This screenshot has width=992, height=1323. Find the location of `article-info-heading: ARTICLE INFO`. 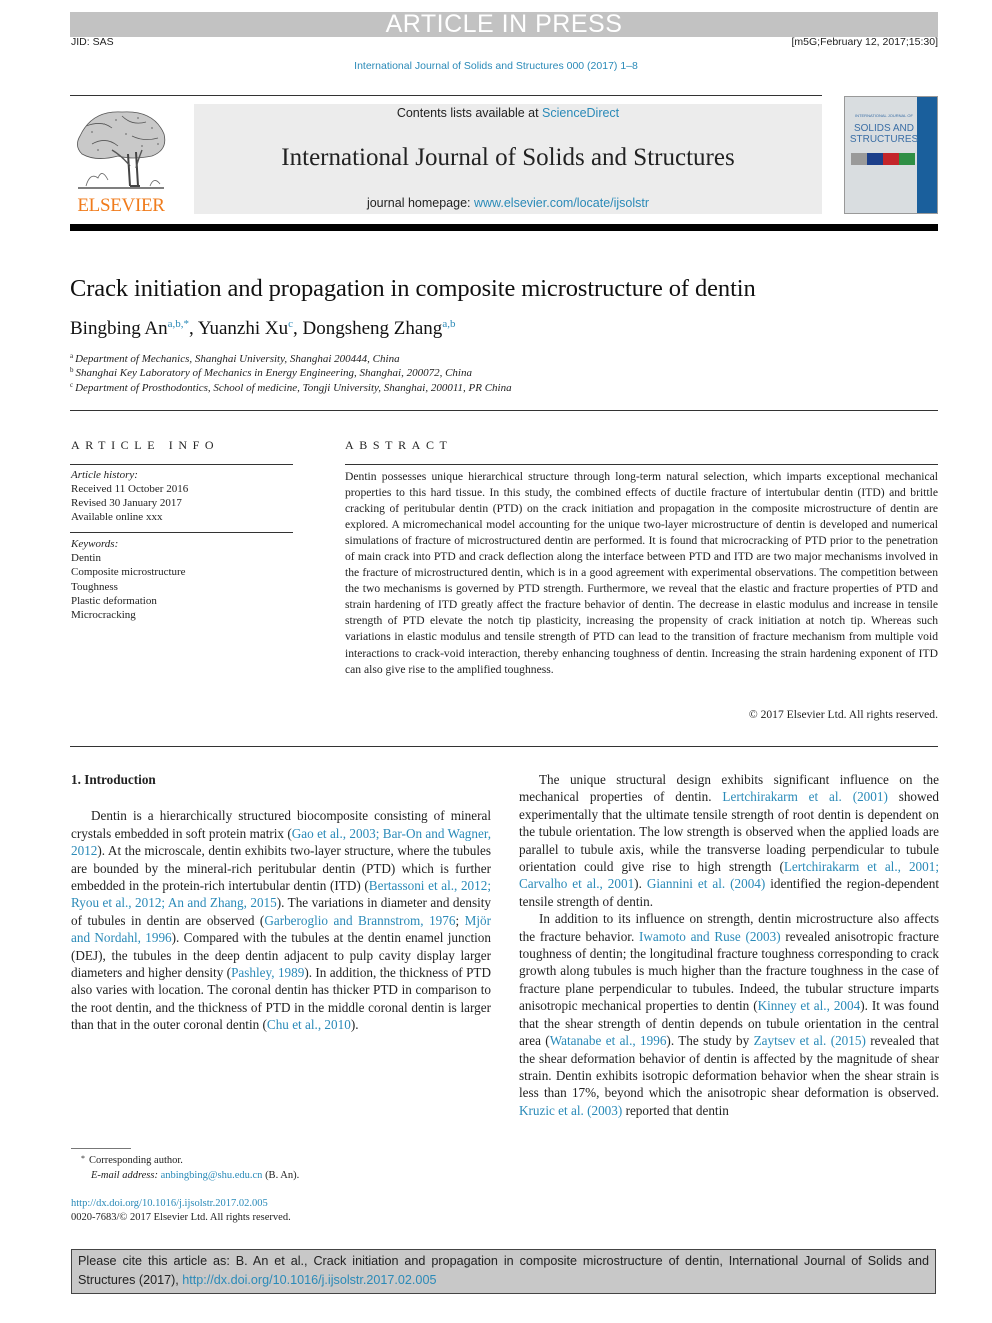

article-info-heading: ARTICLE INFO is located at coordinates (145, 445).